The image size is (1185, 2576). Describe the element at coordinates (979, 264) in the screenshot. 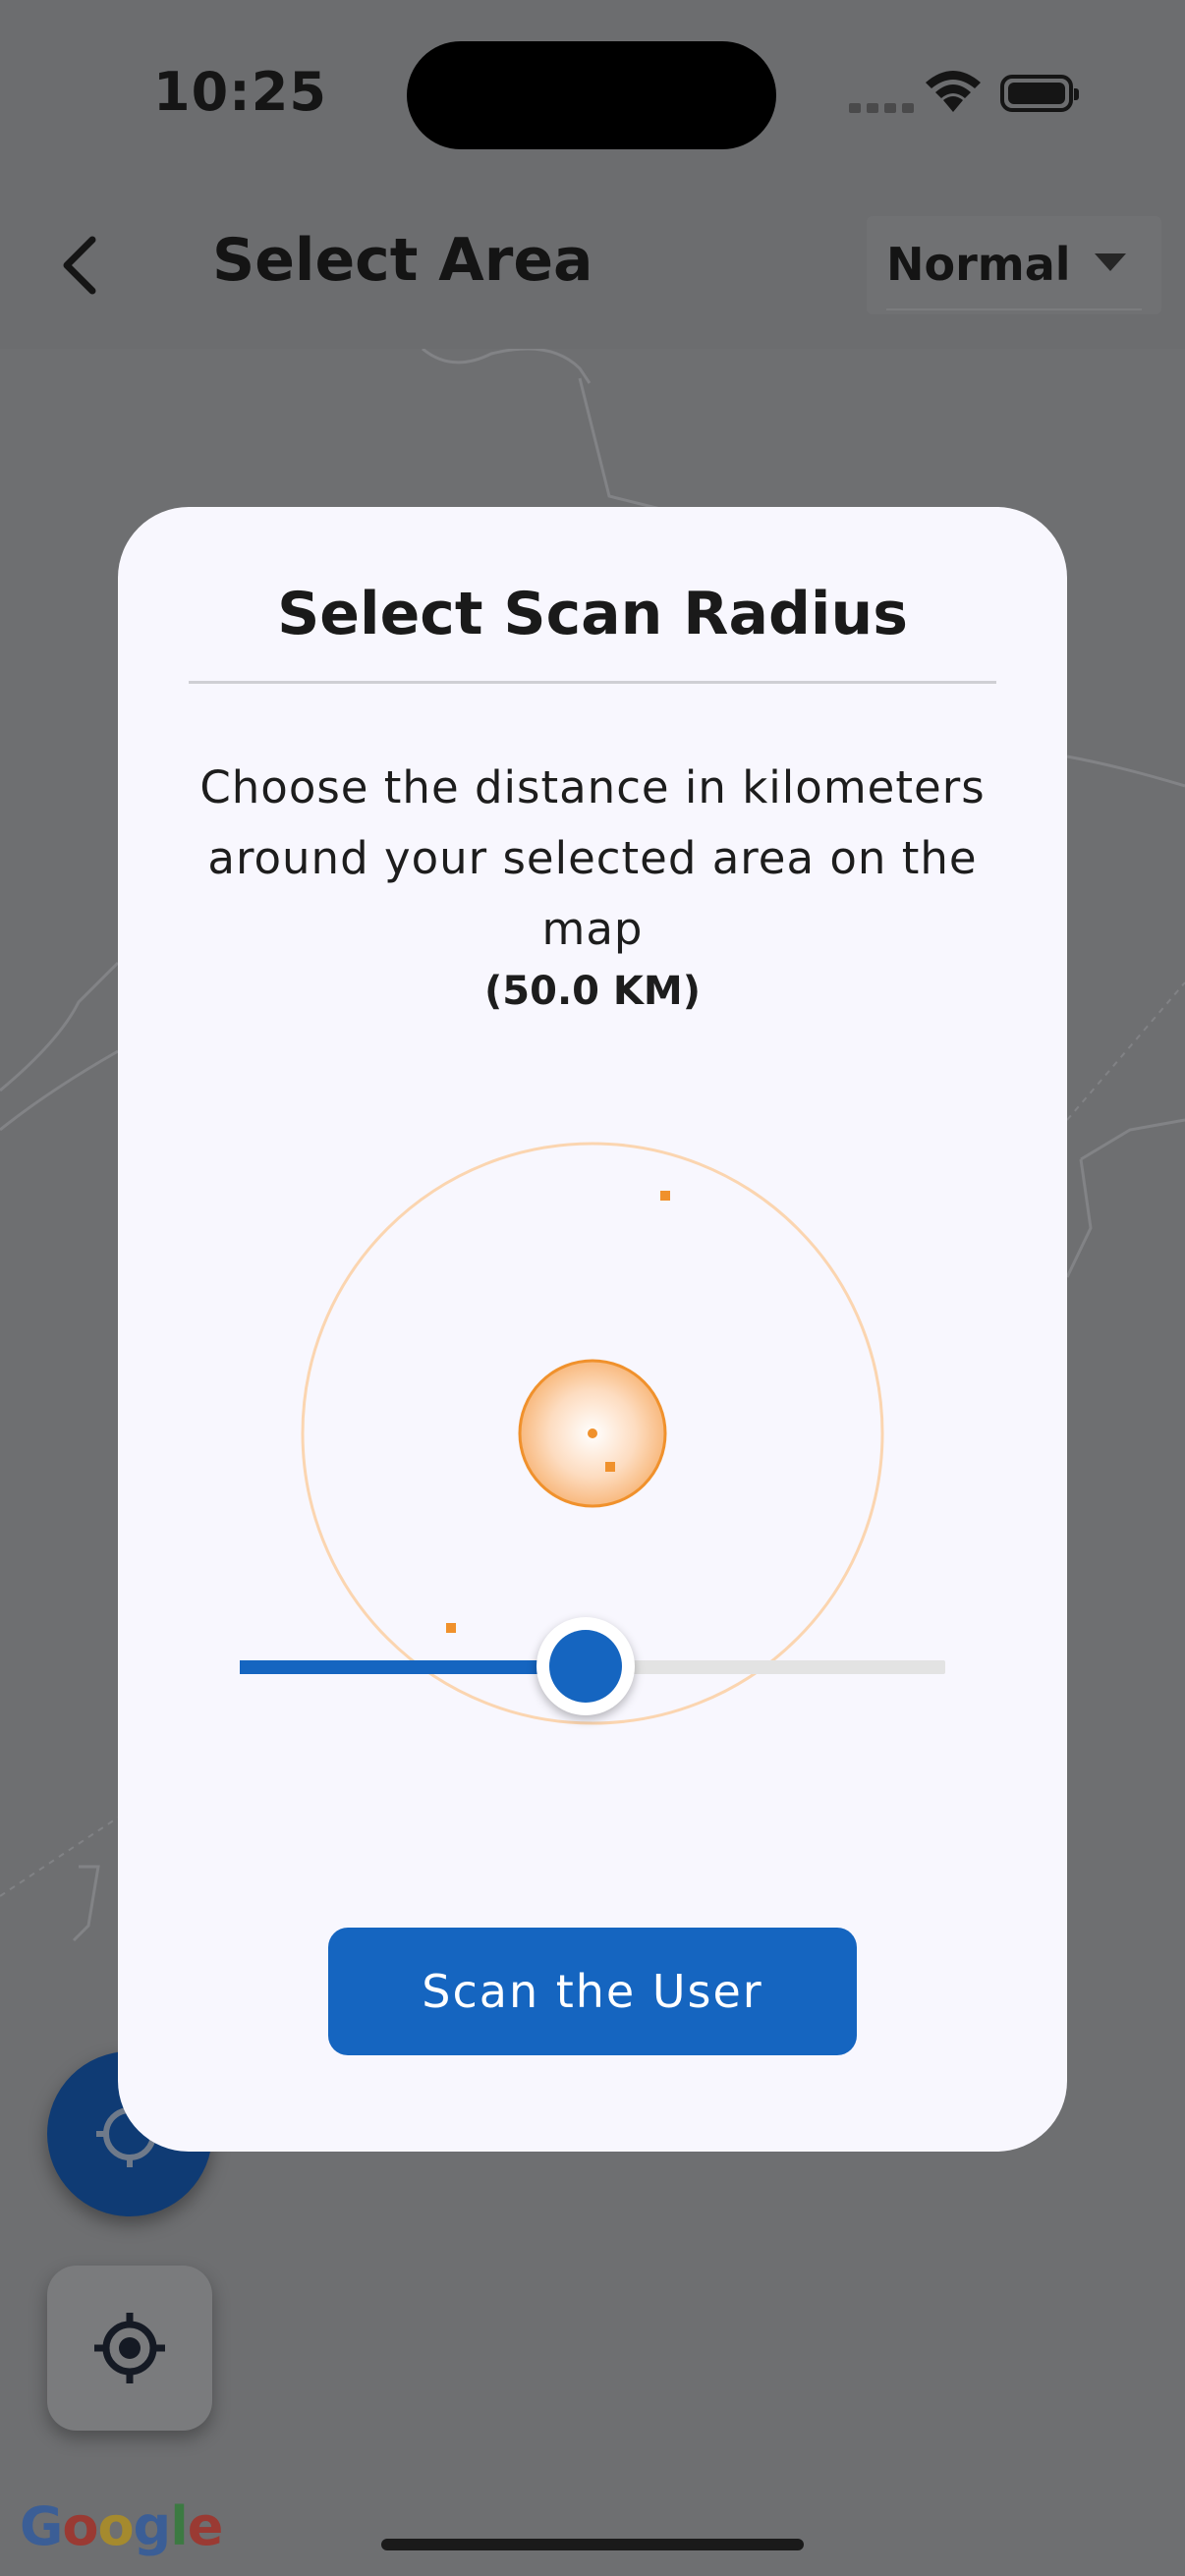

I see `map-type-selected-value: Normal` at that location.